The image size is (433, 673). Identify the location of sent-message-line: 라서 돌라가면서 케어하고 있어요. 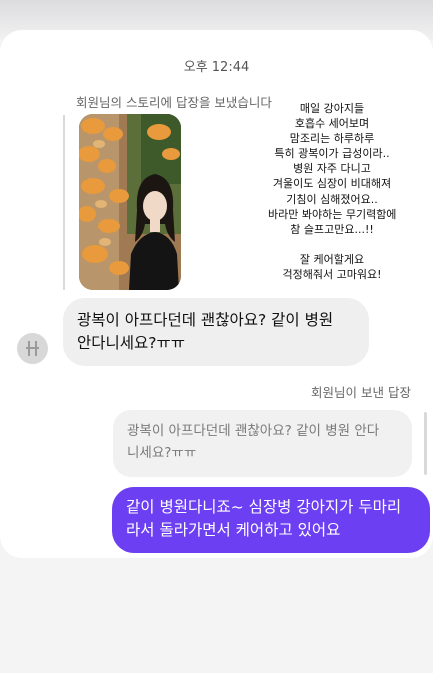
(233, 530).